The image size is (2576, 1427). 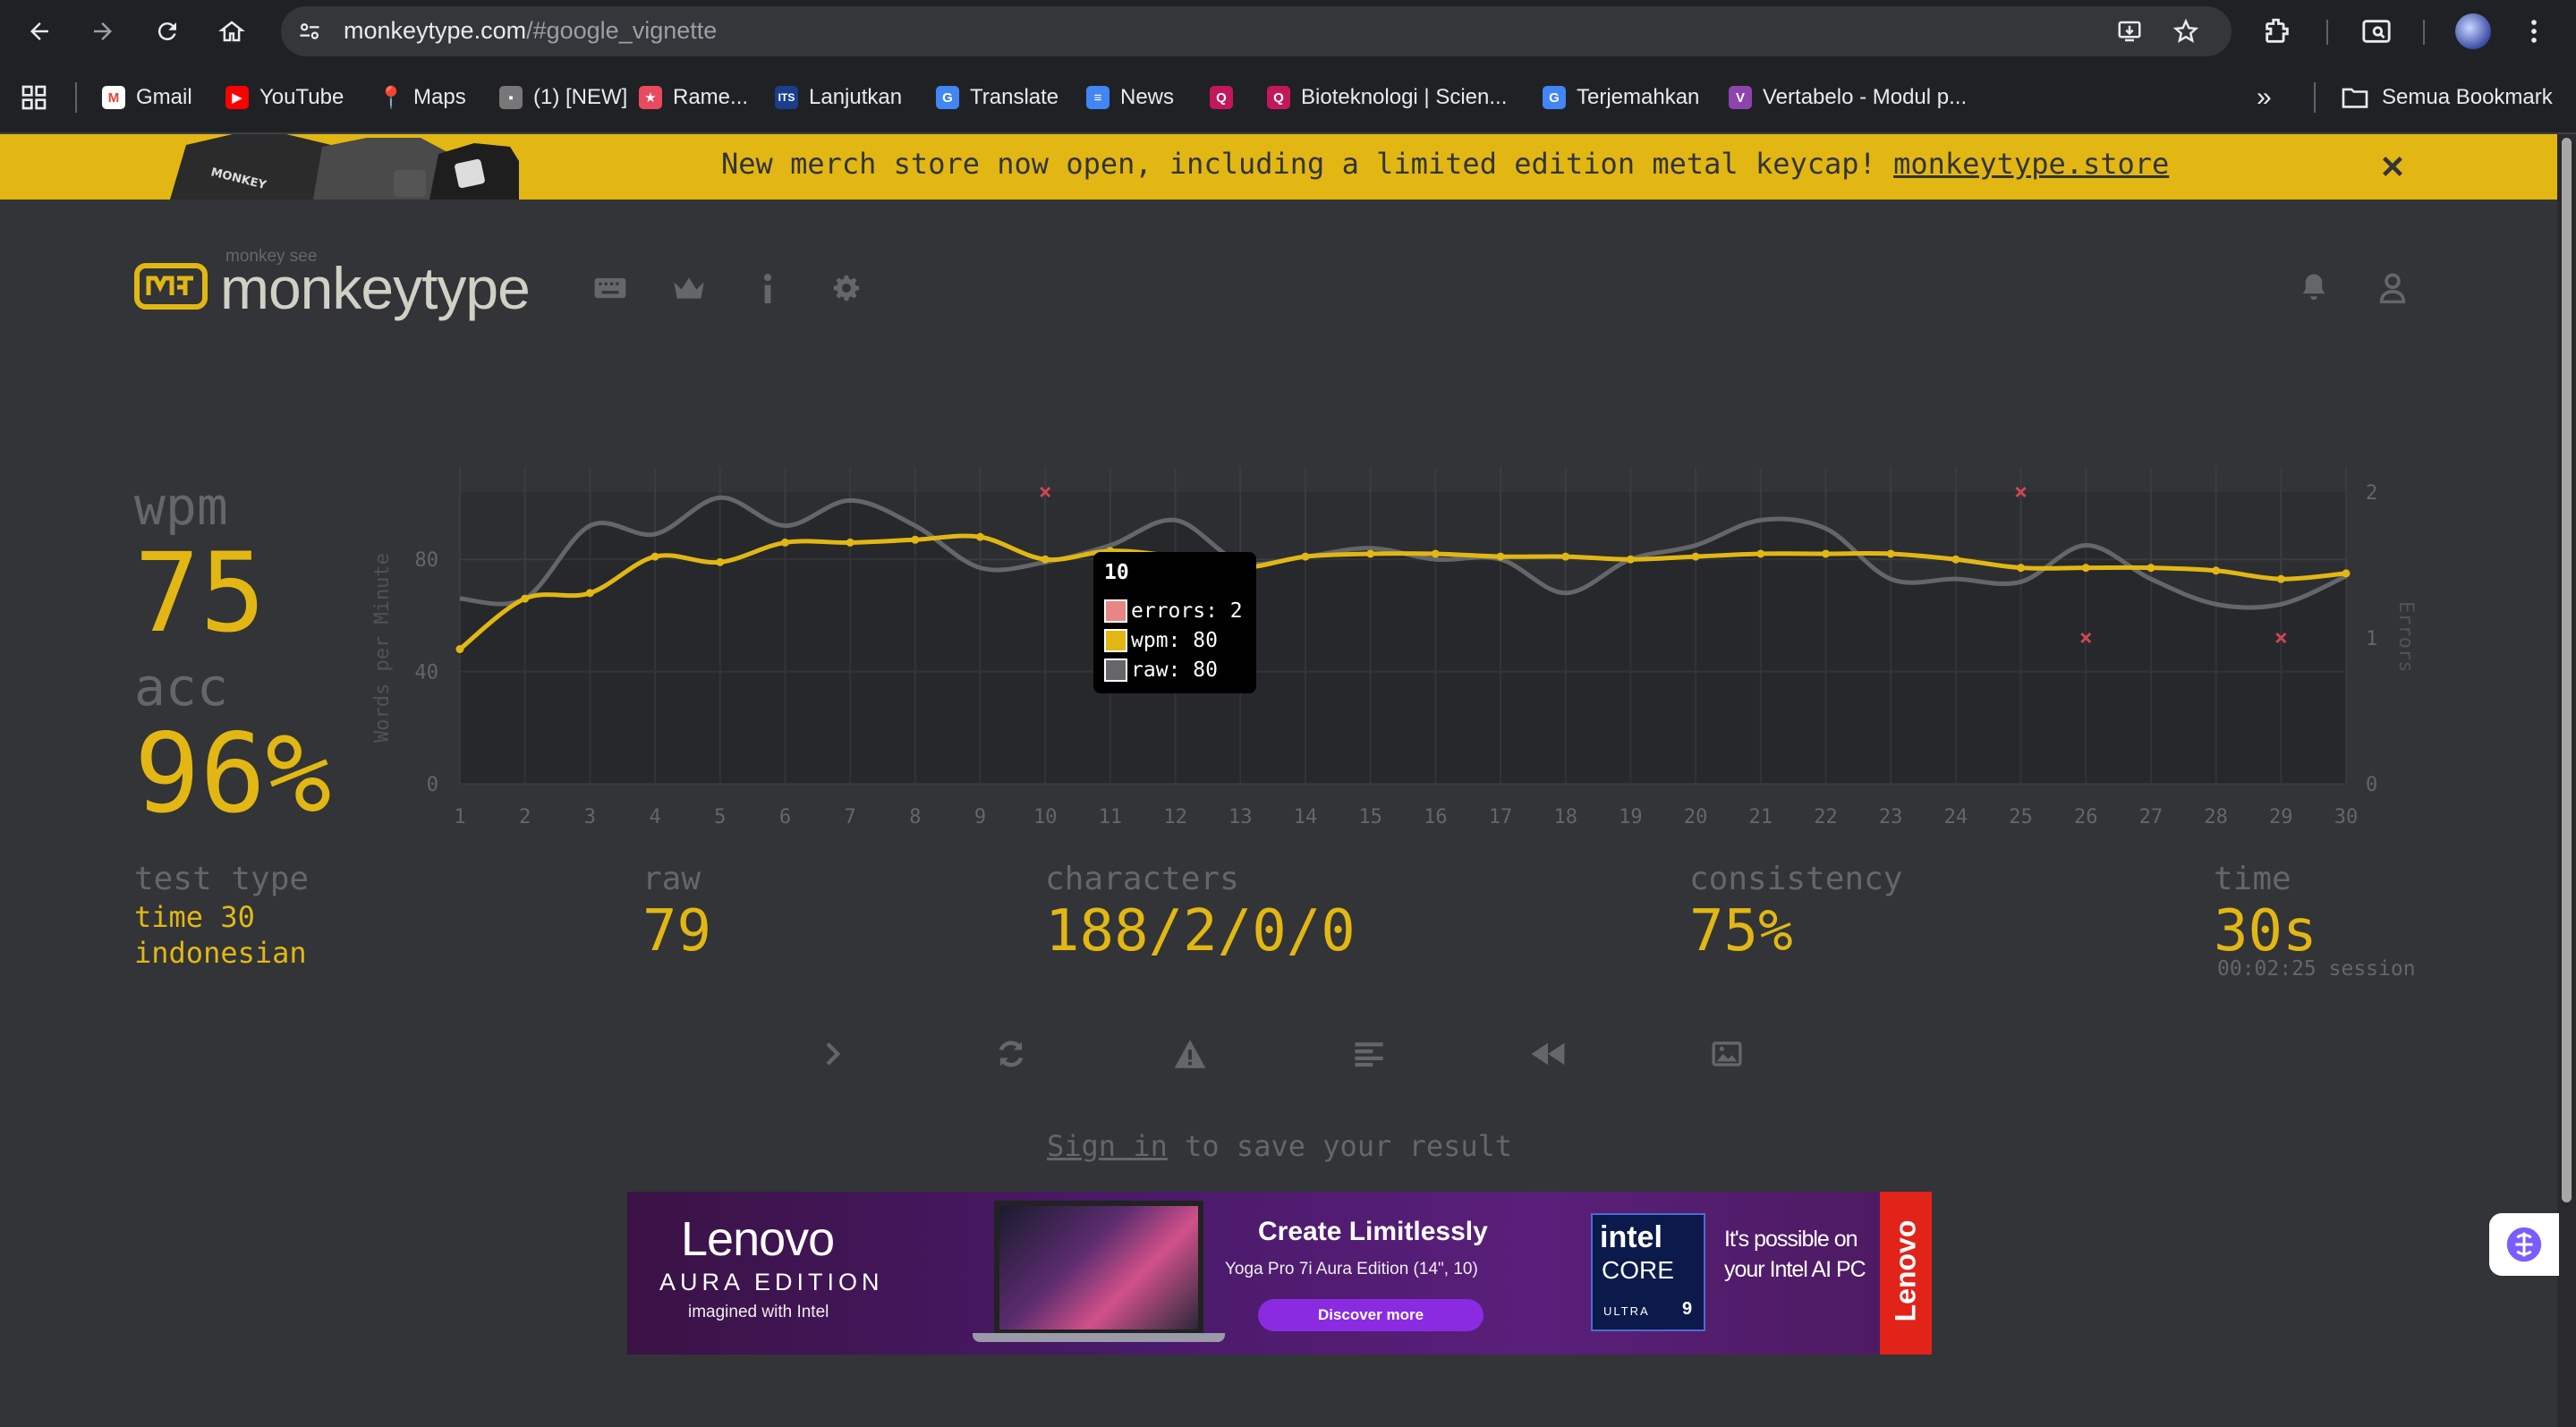 I want to click on info-icon, so click(x=767, y=288).